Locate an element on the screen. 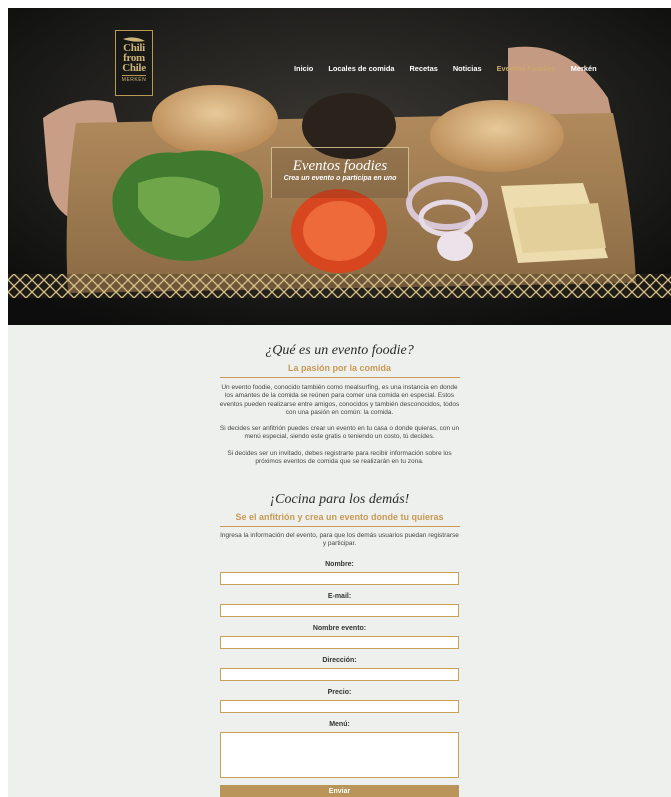  nav-item-inicio: Inicio is located at coordinates (303, 68).